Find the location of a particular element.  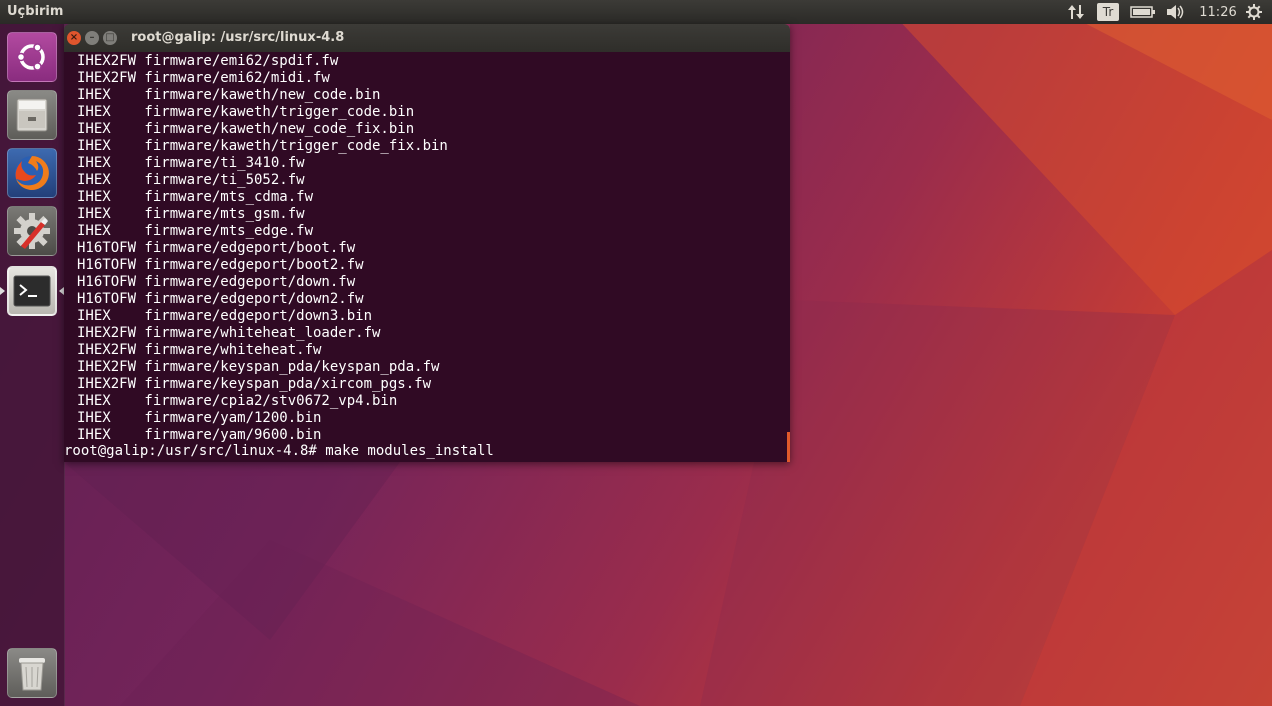

output-line: H16TOFW firmware/edgeport/boot.fw is located at coordinates (216, 248).